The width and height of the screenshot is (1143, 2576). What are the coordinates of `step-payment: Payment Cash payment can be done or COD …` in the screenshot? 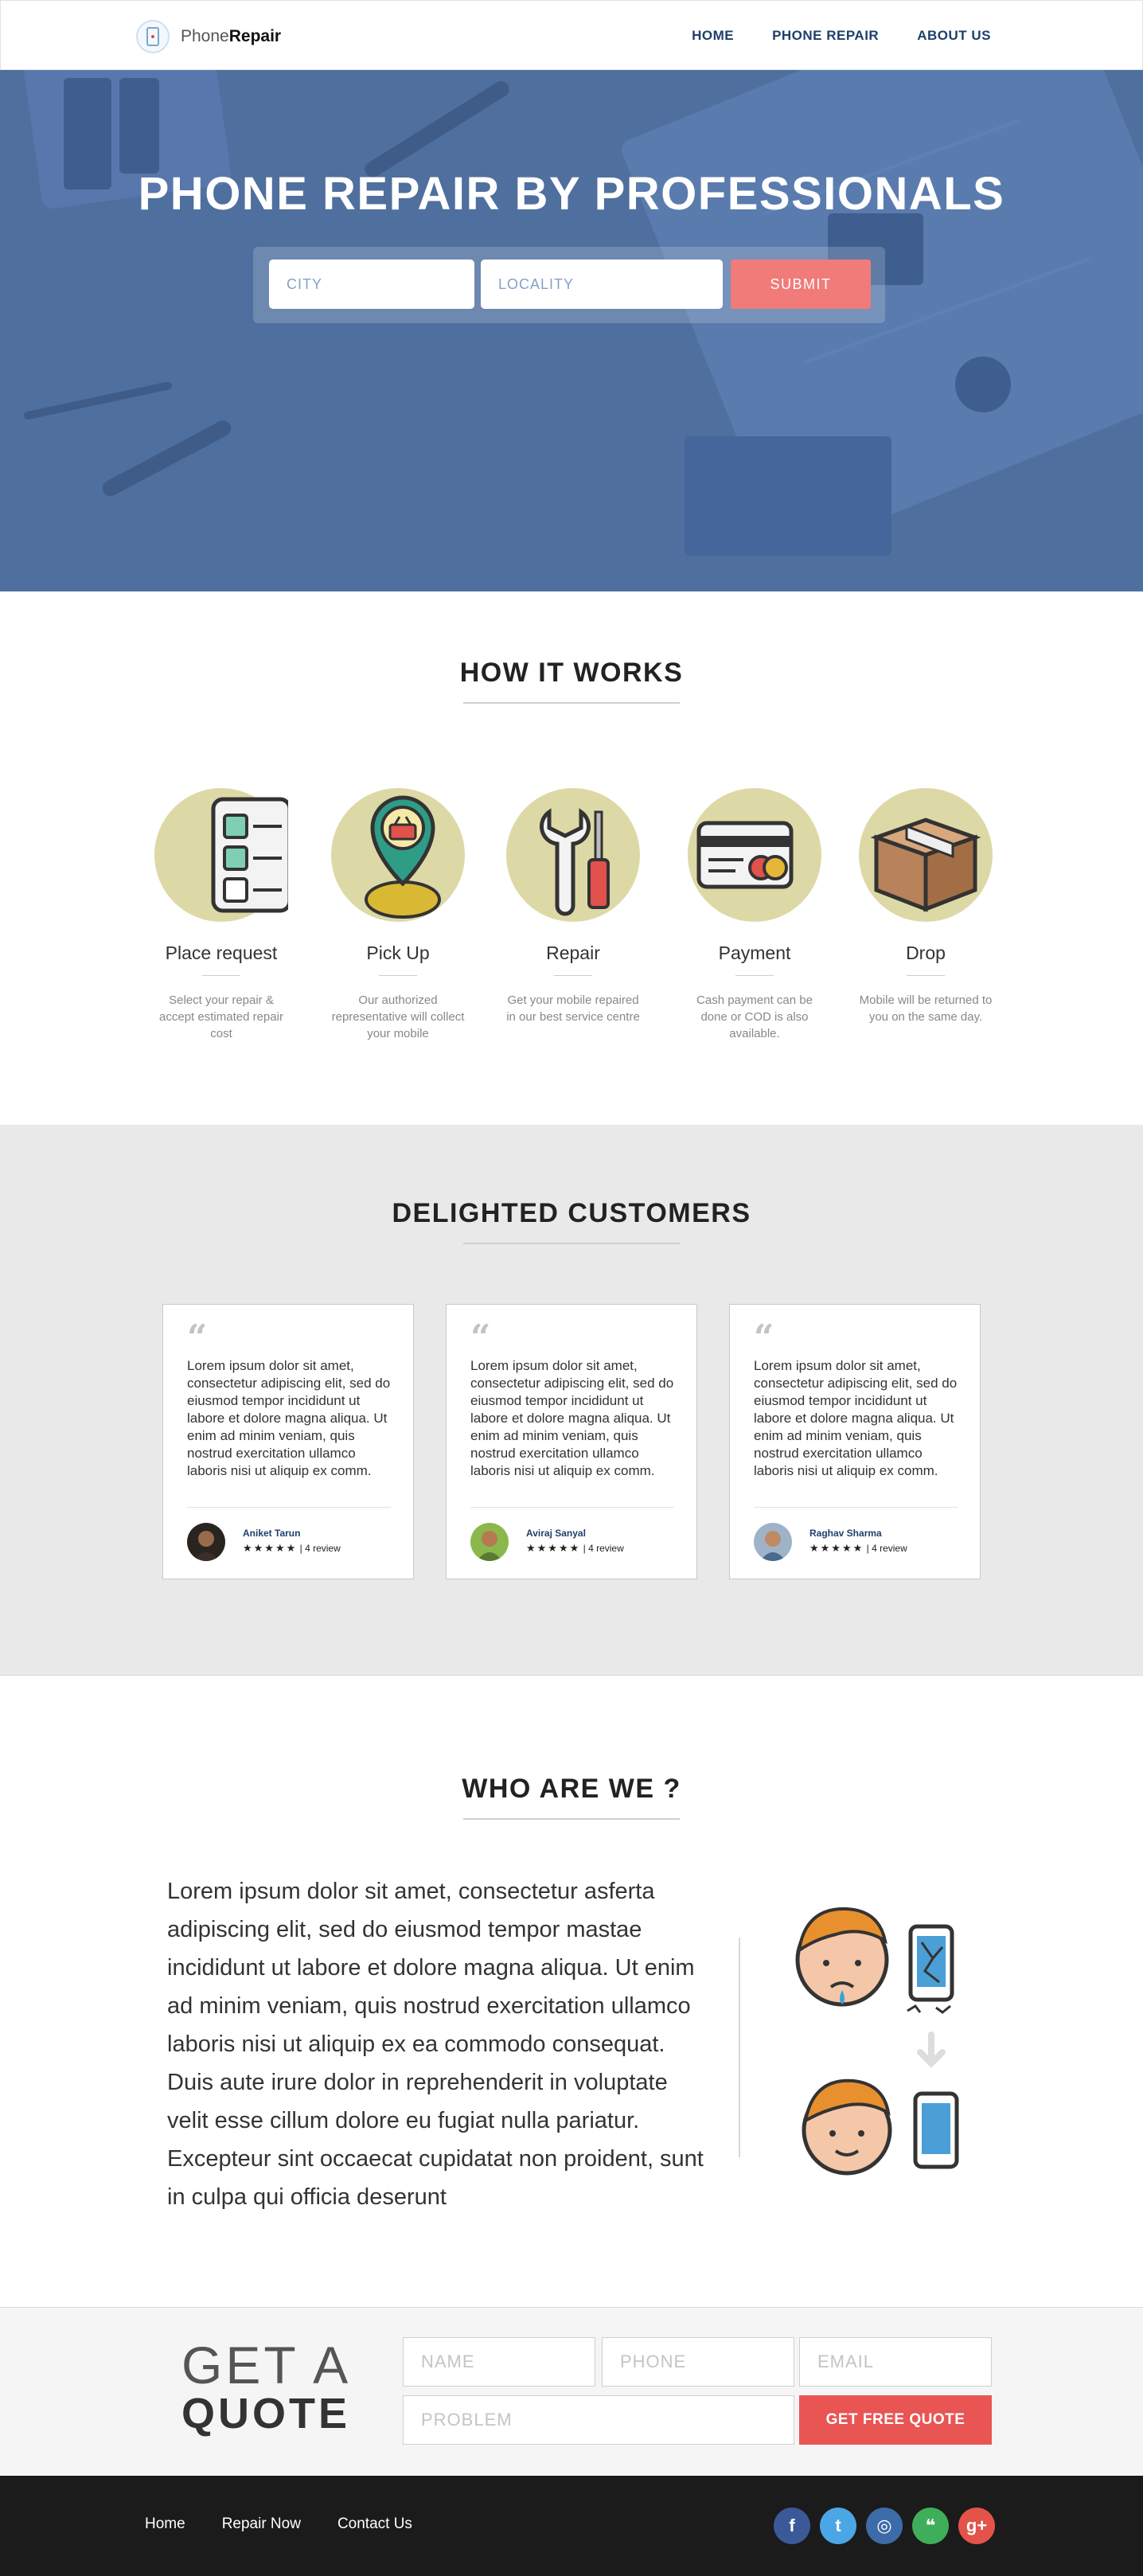 It's located at (754, 915).